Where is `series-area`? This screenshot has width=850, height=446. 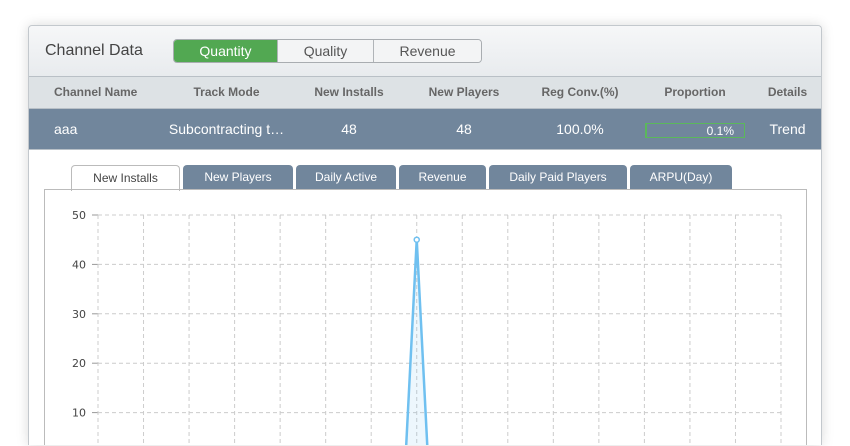 series-area is located at coordinates (417, 342).